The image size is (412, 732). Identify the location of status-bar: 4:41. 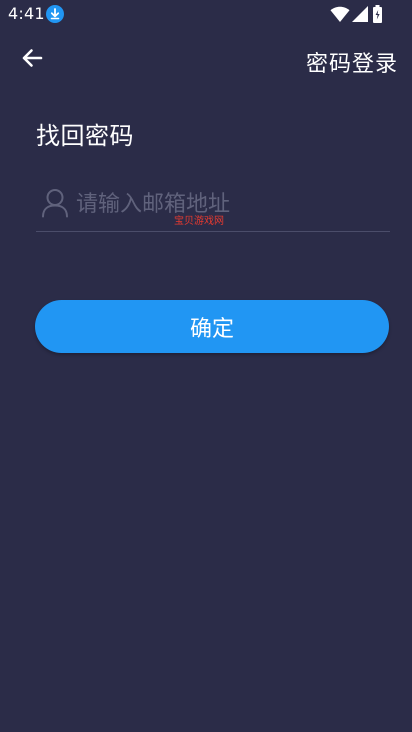
(206, 14).